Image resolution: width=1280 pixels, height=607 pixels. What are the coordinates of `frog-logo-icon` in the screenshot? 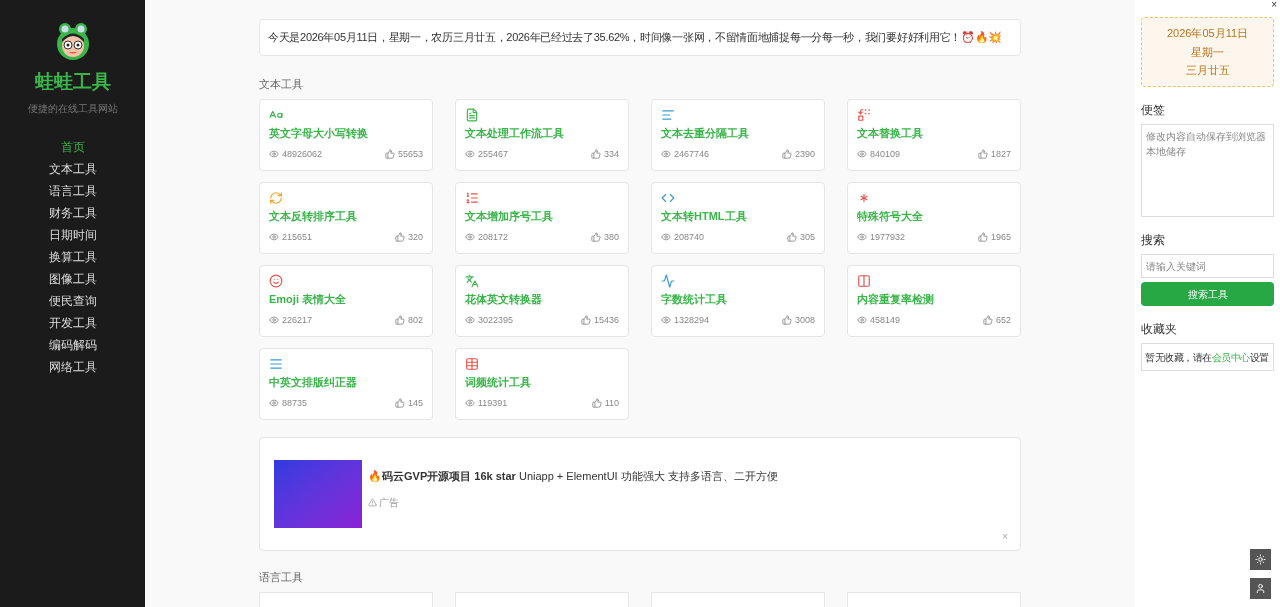 It's located at (72, 41).